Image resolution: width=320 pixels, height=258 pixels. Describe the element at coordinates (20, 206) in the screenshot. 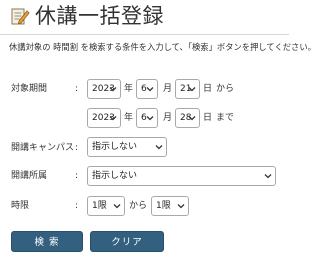

I see `time-period-label: 時限` at that location.